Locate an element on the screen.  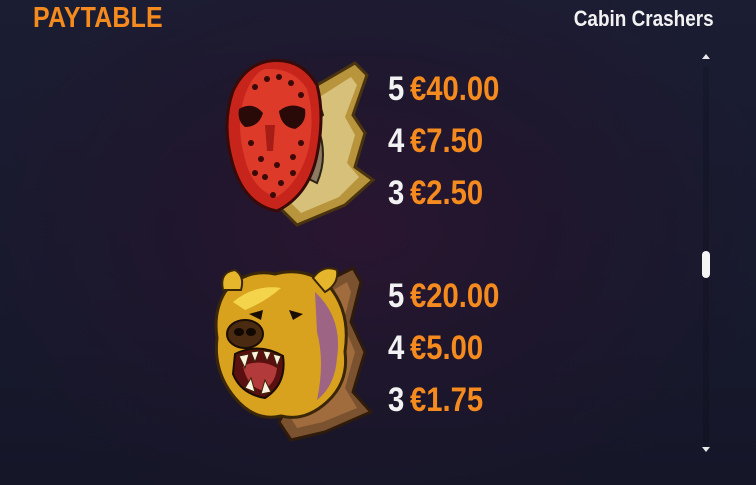
payout-amount: €20.00 is located at coordinates (455, 295).